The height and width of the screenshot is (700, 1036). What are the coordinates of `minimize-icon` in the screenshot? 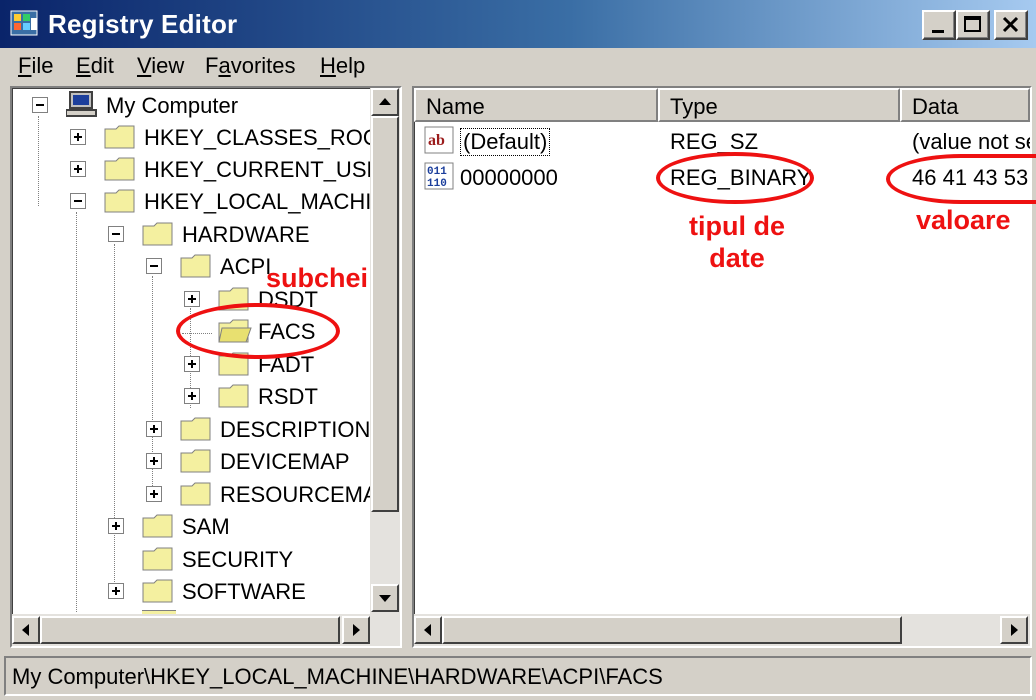 It's located at (938, 31).